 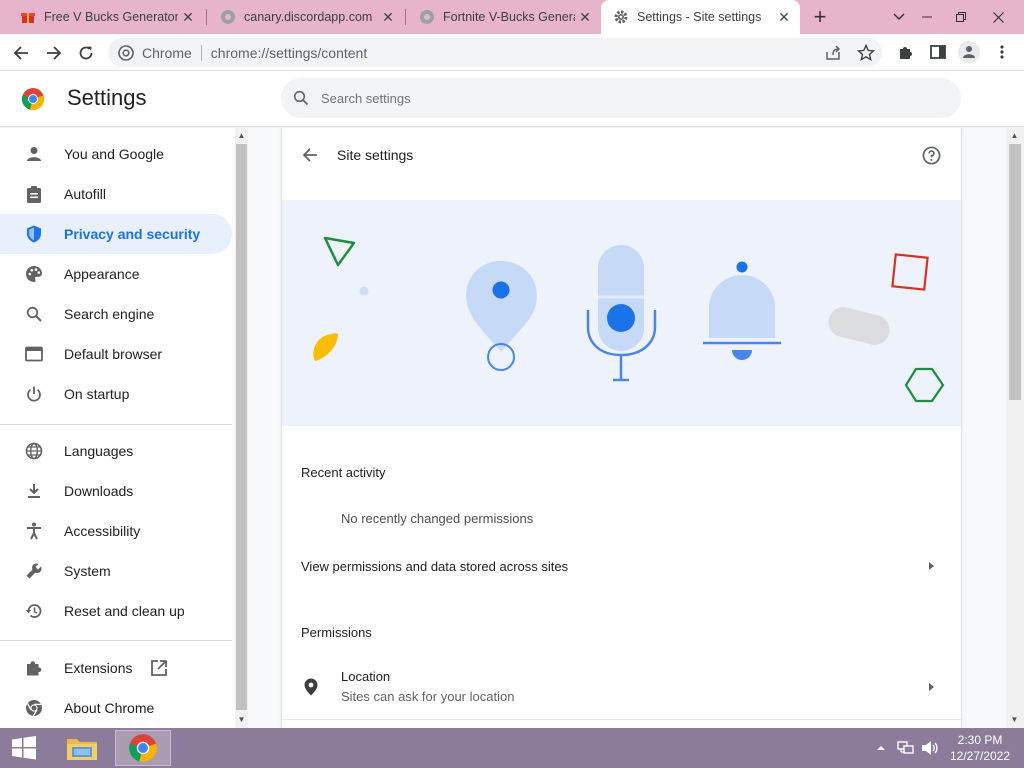 What do you see at coordinates (159, 668) in the screenshot?
I see `open-in-new-icon` at bounding box center [159, 668].